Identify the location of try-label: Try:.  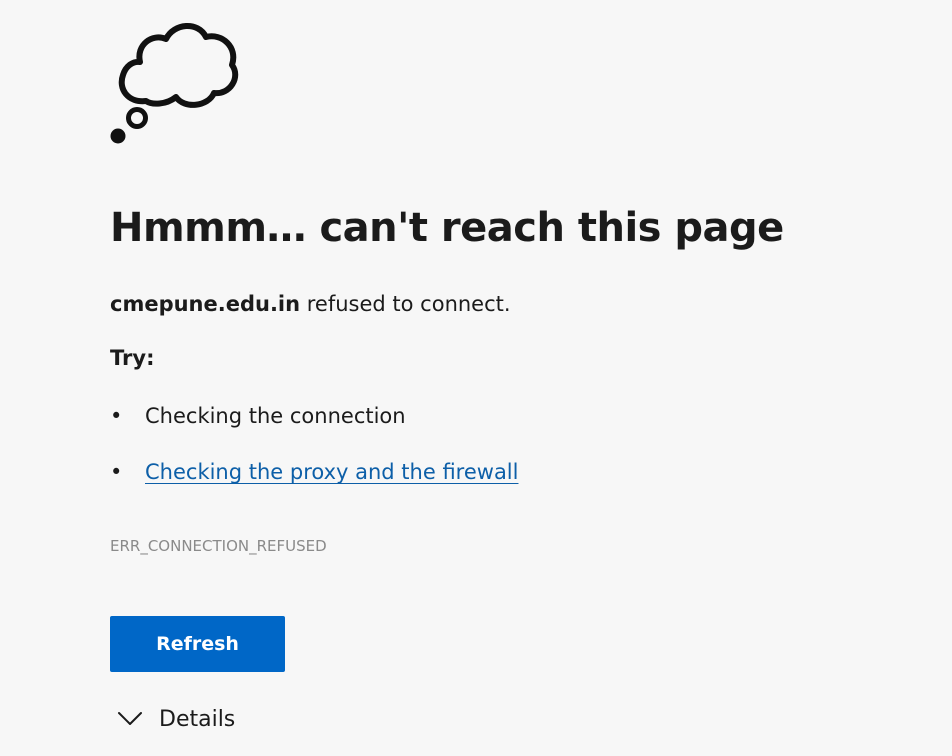
(132, 358).